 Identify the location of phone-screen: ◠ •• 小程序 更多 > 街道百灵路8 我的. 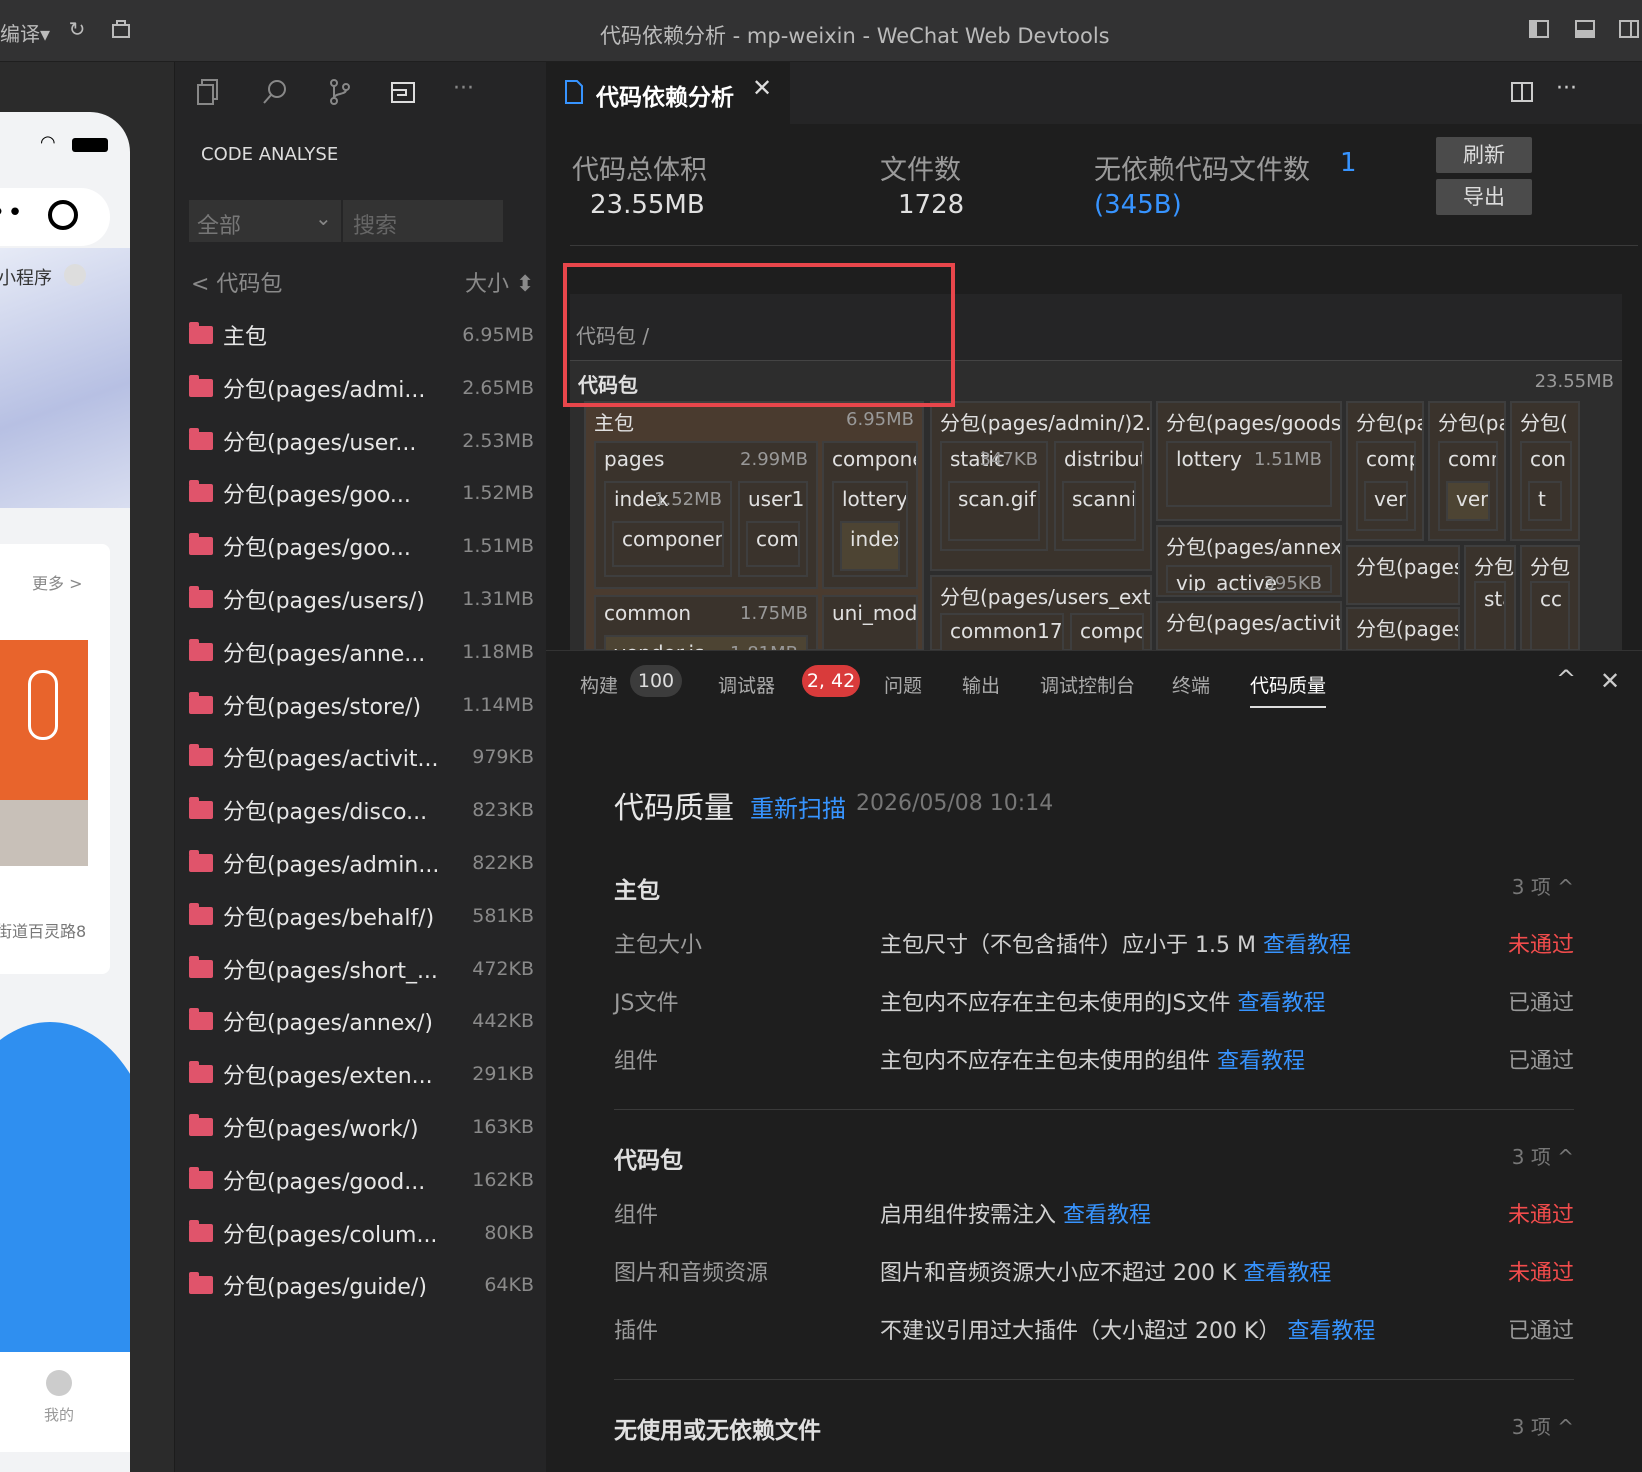
(65, 792).